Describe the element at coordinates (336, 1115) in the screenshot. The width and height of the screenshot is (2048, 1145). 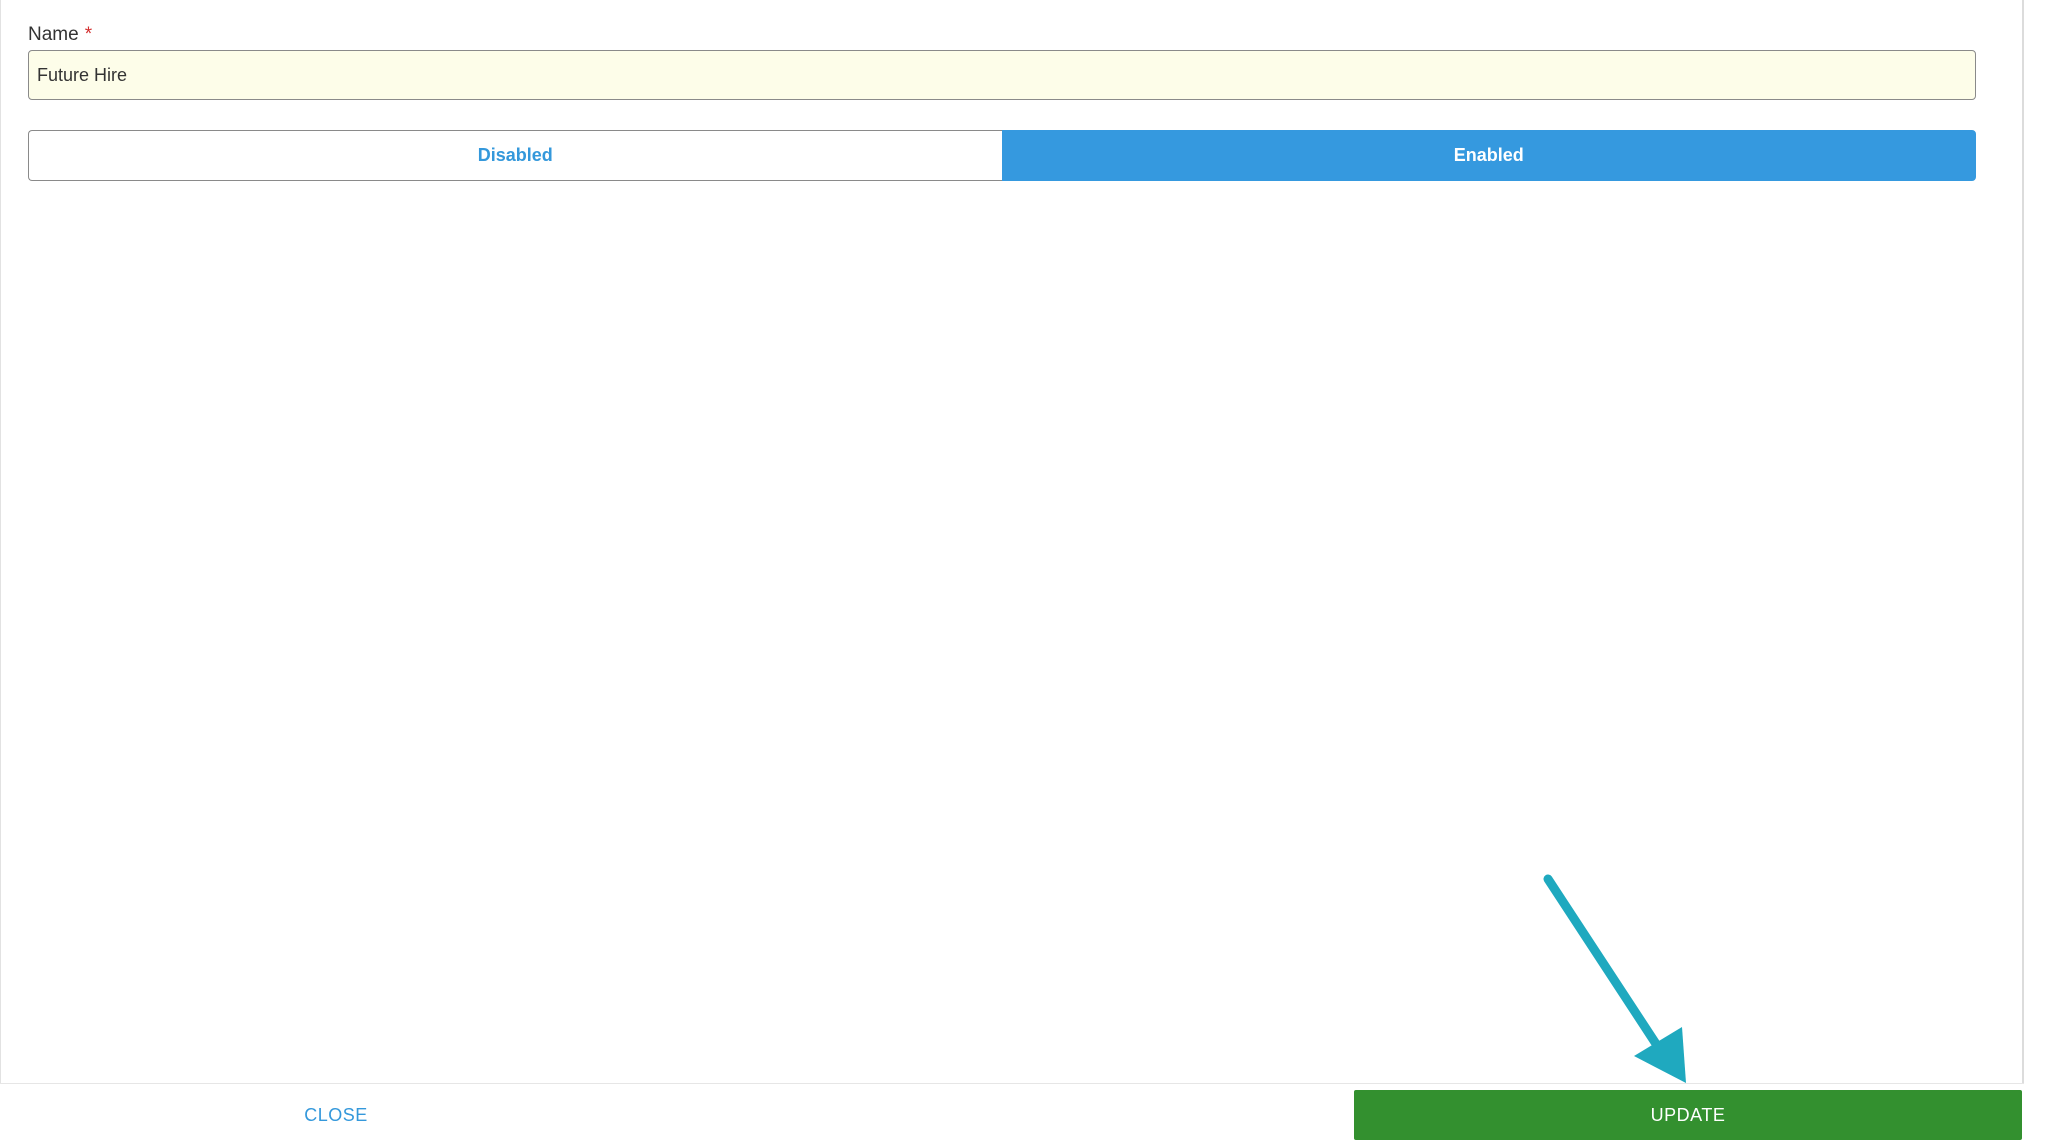
I see `close-button: CLOSE` at that location.